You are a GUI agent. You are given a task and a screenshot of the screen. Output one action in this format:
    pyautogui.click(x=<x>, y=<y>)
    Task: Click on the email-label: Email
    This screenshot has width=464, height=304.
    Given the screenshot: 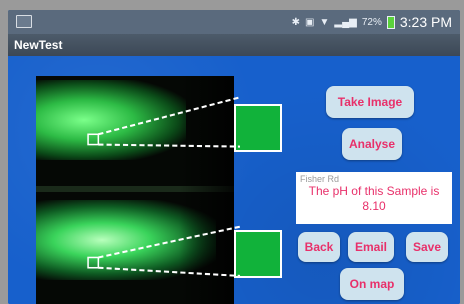 What is the action you would take?
    pyautogui.click(x=370, y=247)
    